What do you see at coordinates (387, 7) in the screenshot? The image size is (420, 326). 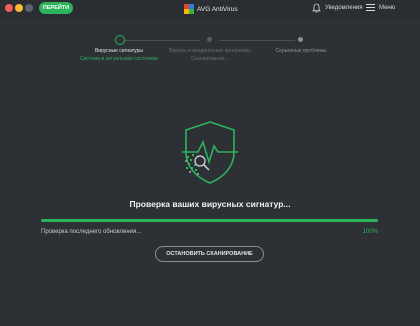 I see `menu-label: Меню` at bounding box center [387, 7].